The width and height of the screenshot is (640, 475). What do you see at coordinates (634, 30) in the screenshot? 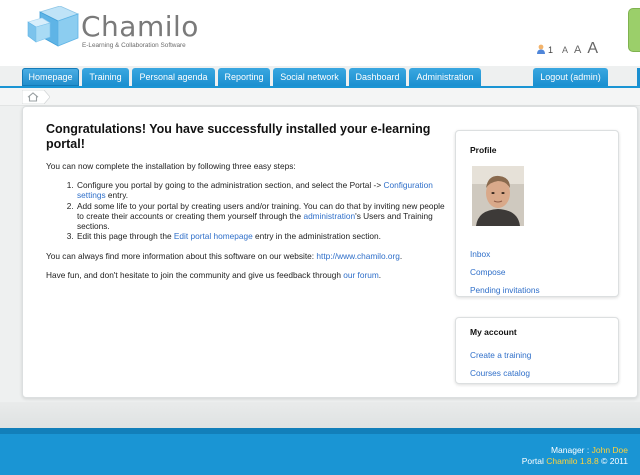
I see `side-drawer-tab` at bounding box center [634, 30].